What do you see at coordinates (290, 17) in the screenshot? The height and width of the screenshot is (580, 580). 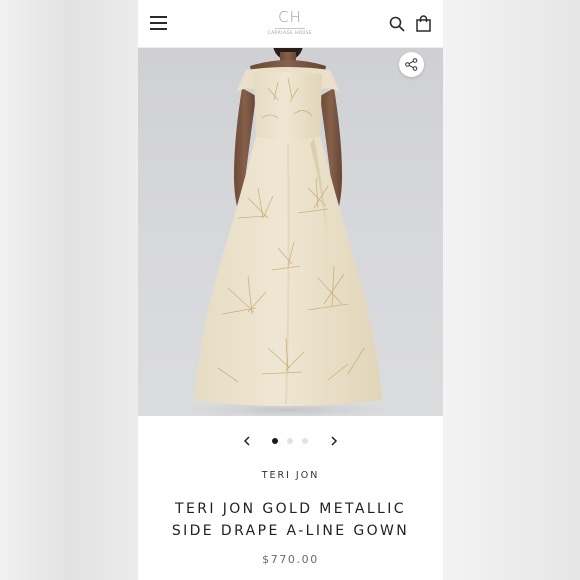 I see `logo-monogram: CH` at bounding box center [290, 17].